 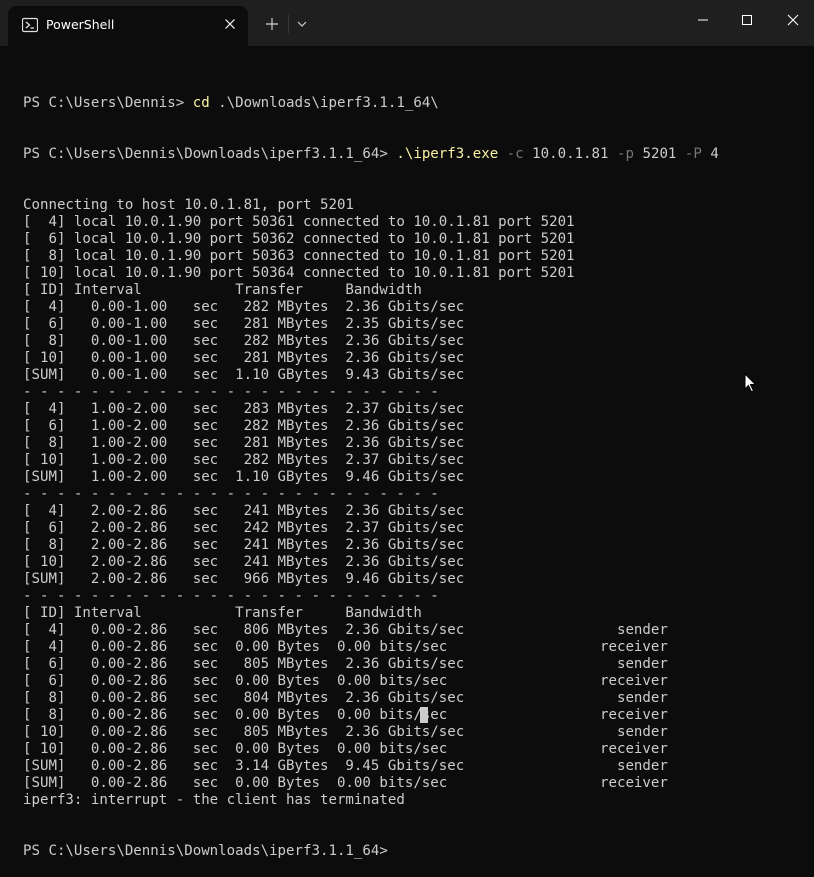 What do you see at coordinates (655, 154) in the screenshot?
I see `command-argument: 5201` at bounding box center [655, 154].